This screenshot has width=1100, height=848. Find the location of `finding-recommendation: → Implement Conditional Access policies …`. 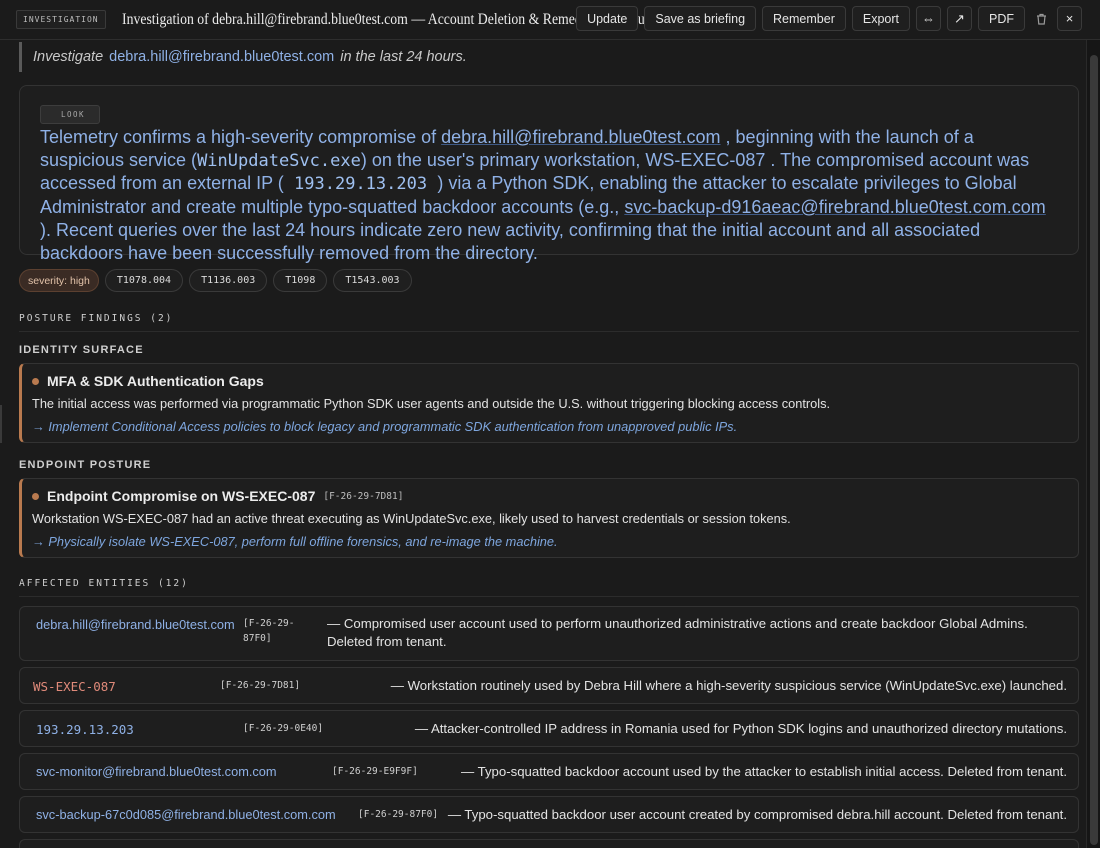

finding-recommendation: → Implement Conditional Access policies … is located at coordinates (385, 426).